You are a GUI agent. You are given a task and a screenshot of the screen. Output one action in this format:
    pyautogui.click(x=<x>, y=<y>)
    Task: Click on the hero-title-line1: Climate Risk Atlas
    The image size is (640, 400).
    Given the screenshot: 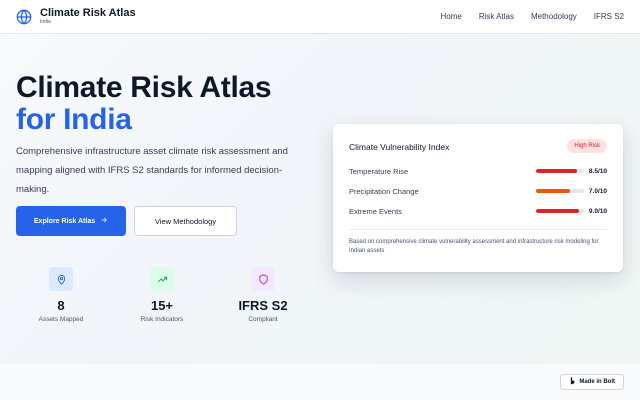 What is the action you would take?
    pyautogui.click(x=144, y=87)
    